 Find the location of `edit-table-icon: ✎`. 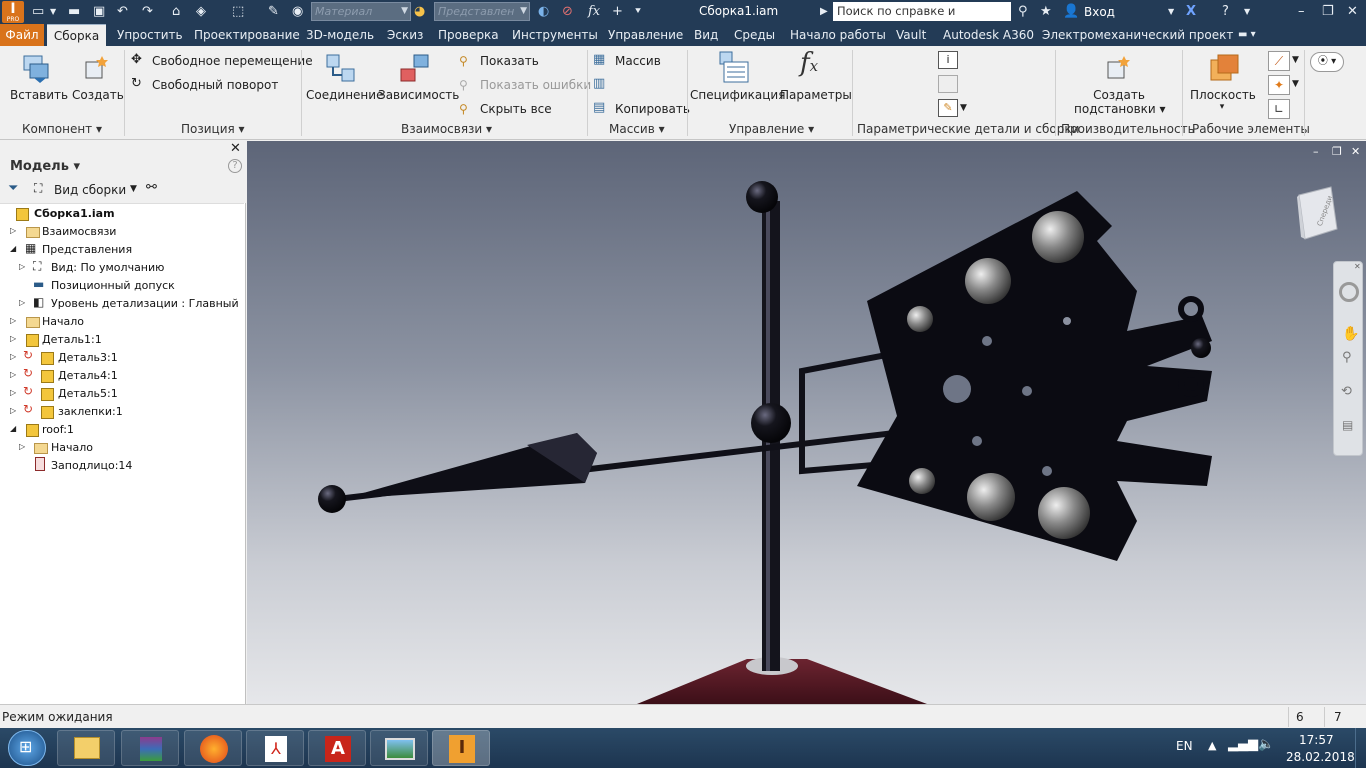

edit-table-icon: ✎ is located at coordinates (948, 108).